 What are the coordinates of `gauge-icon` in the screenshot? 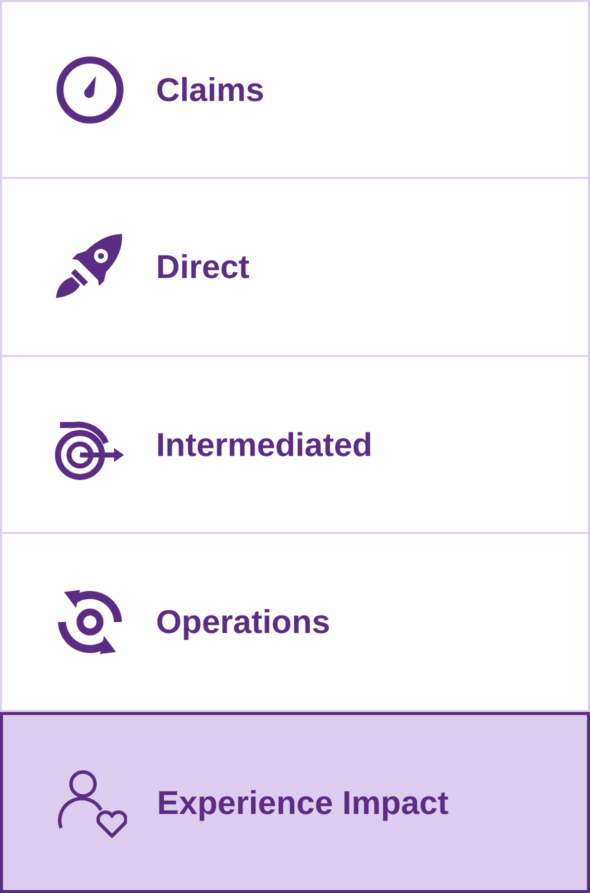 It's located at (90, 90).